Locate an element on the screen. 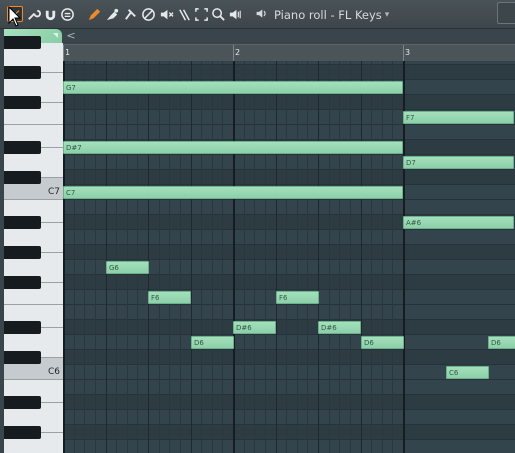 This screenshot has height=453, width=515. note-label: G6 is located at coordinates (114, 268).